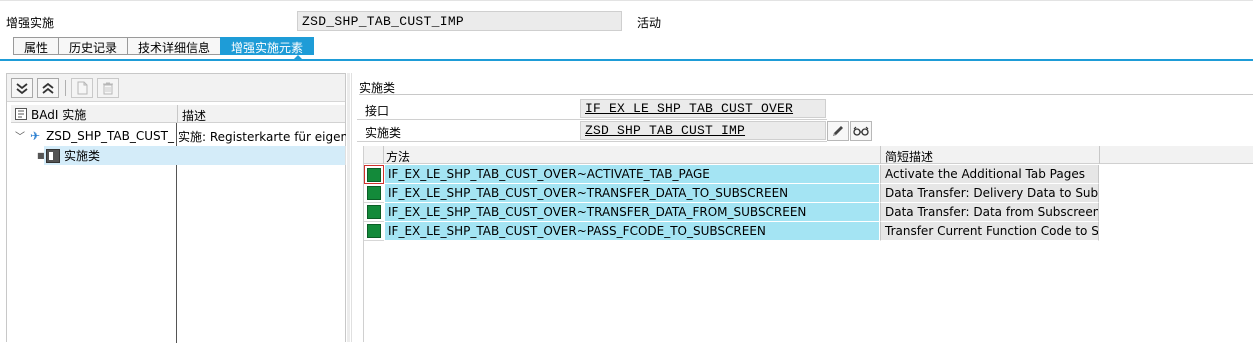 The height and width of the screenshot is (343, 1253). I want to click on methods-table-header: 方法 简短描述, so click(808, 155).